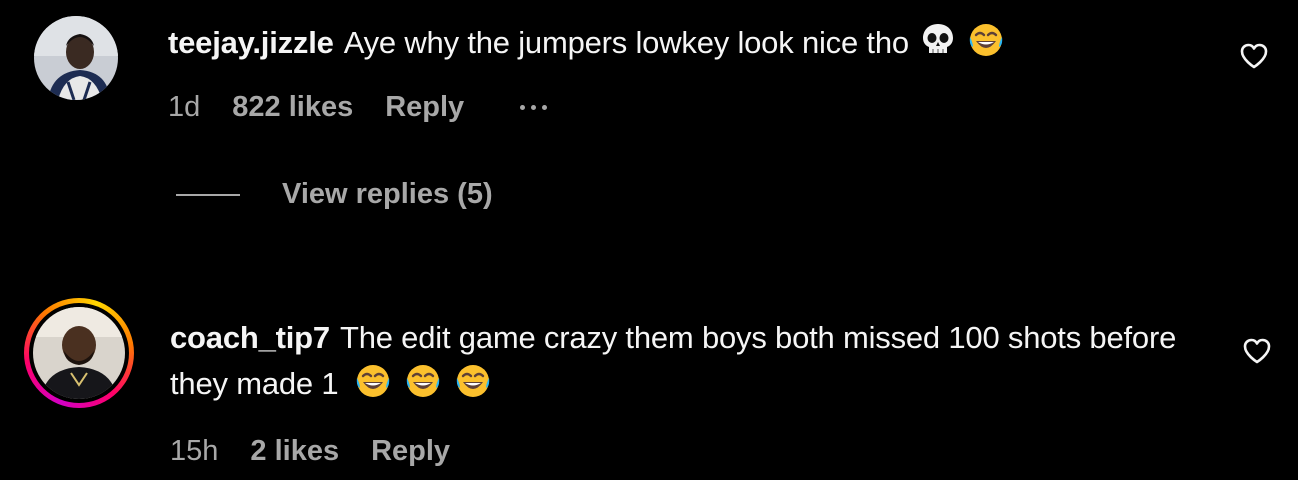  I want to click on avatar, so click(76, 58).